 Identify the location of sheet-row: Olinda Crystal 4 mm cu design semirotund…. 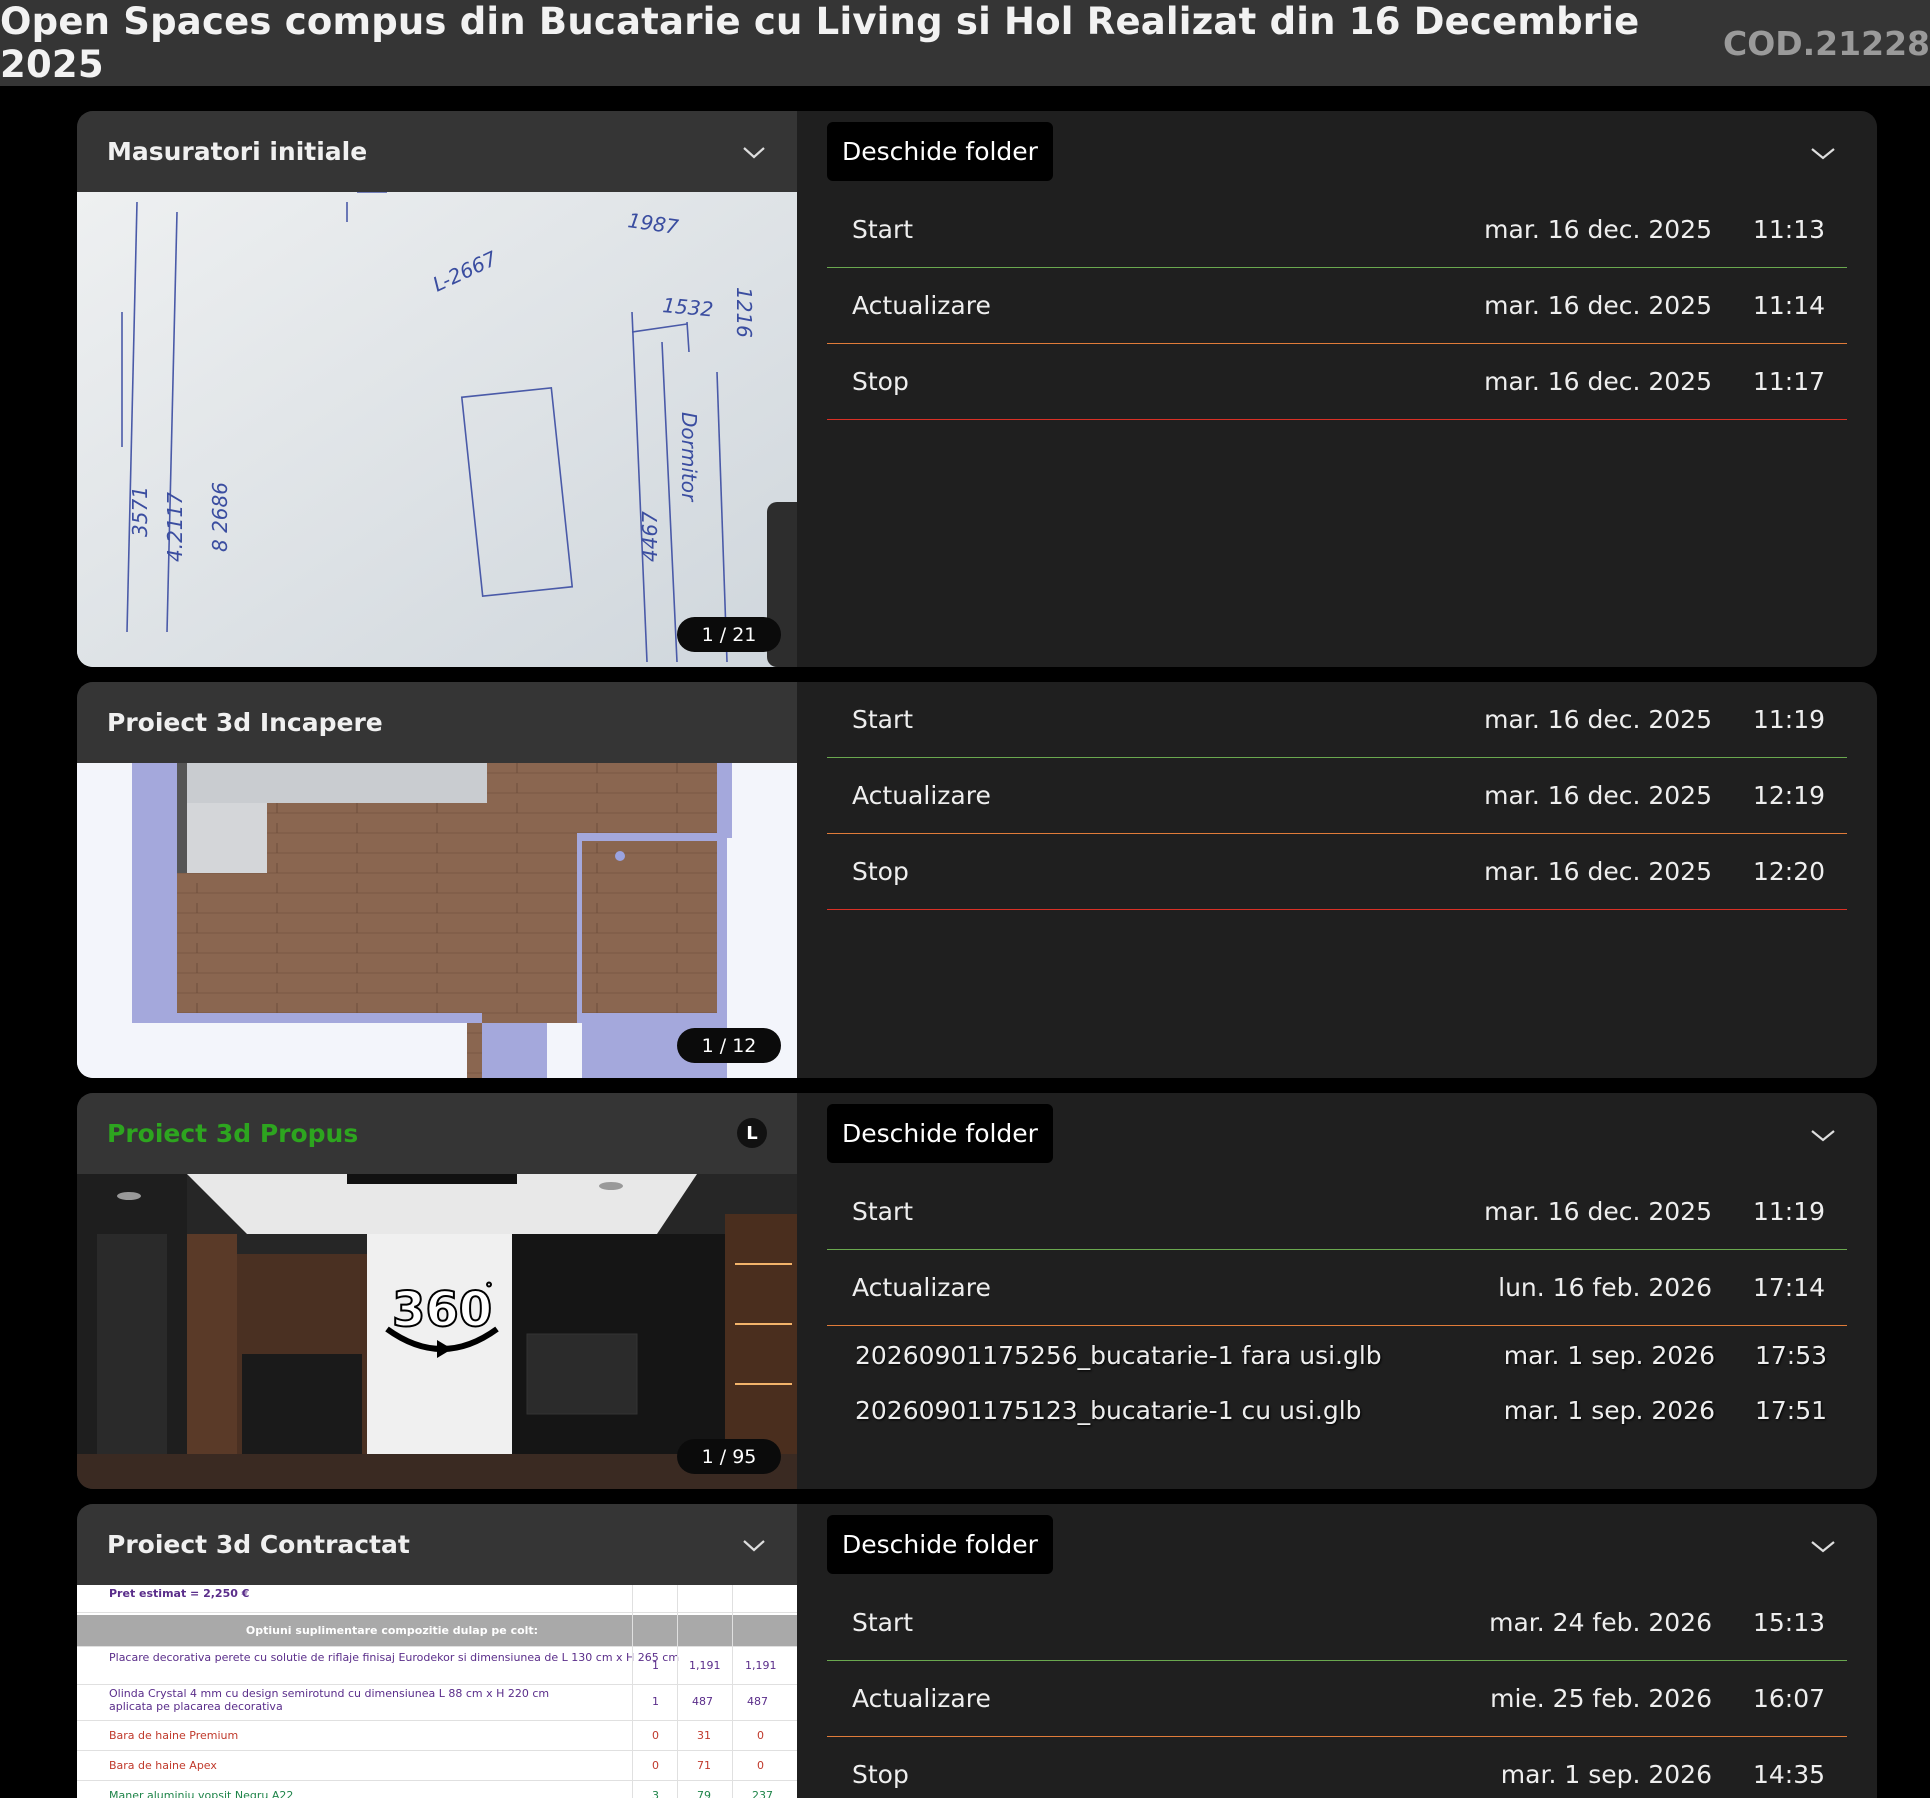
(437, 1703).